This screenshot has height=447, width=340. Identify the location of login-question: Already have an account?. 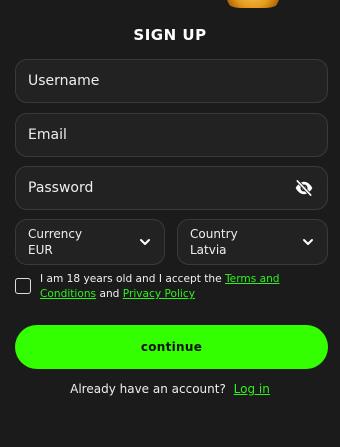
(148, 389).